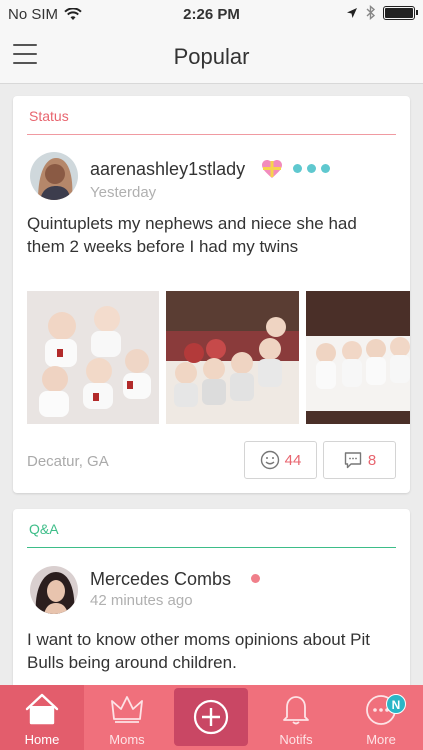 This screenshot has height=750, width=423. I want to click on nav-bar: Popular, so click(211, 57).